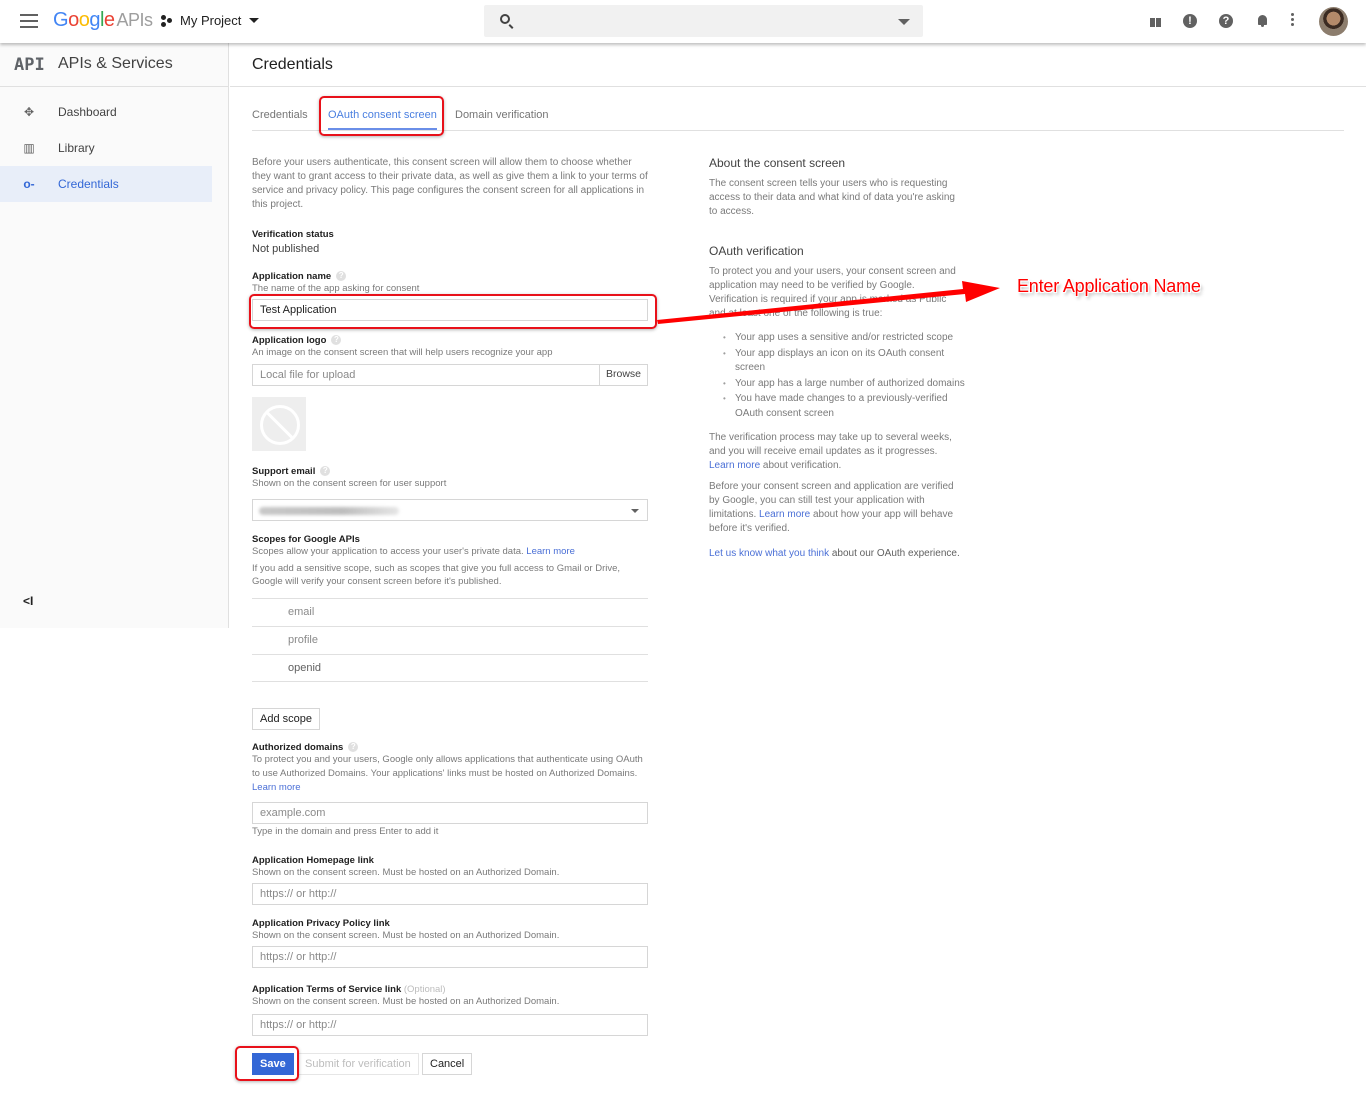  What do you see at coordinates (292, 276) in the screenshot?
I see `app-name-label: Application name` at bounding box center [292, 276].